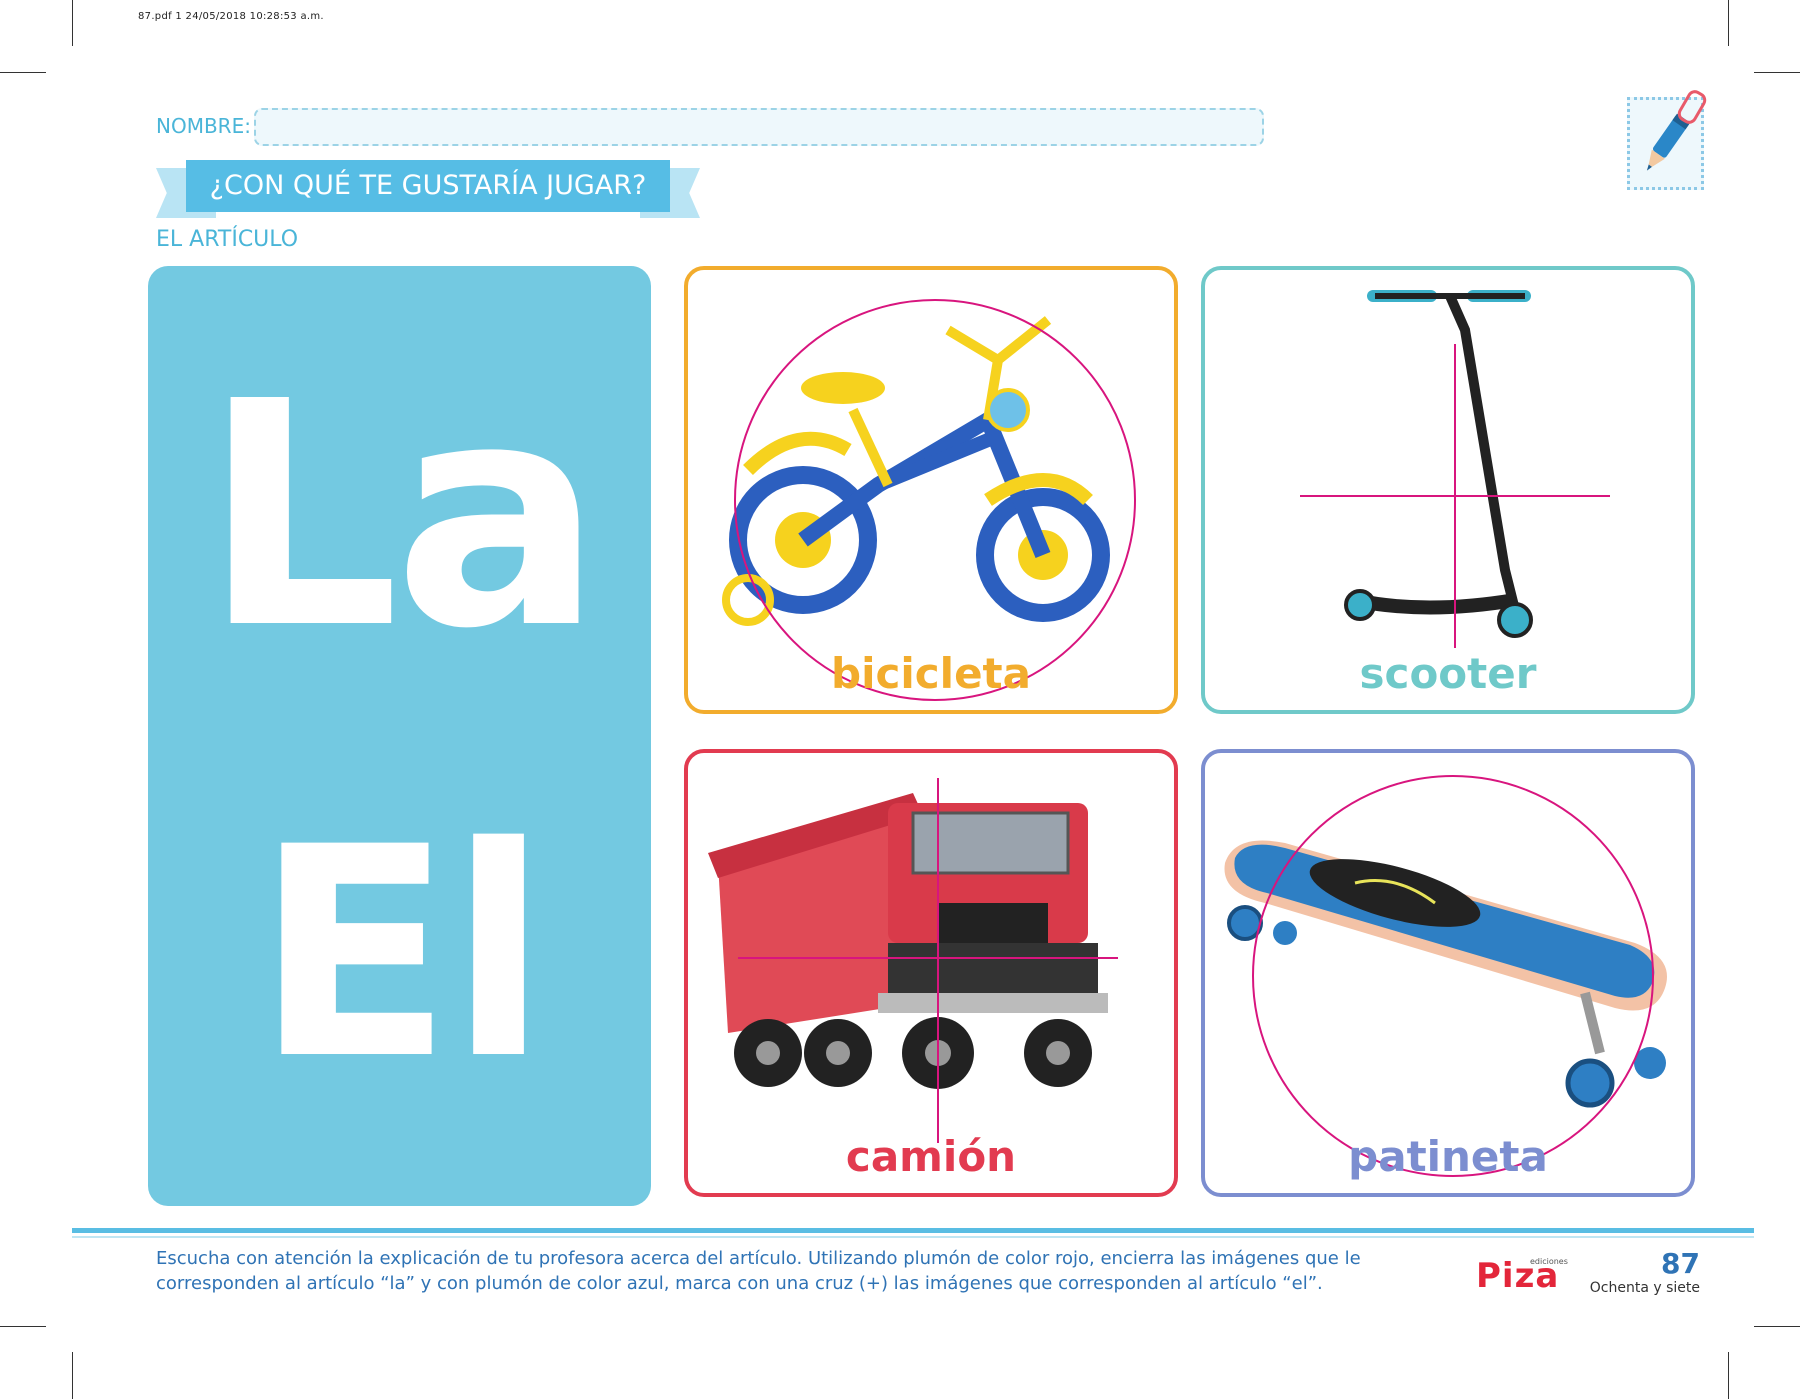 The width and height of the screenshot is (1800, 1399). What do you see at coordinates (1680, 1263) in the screenshot?
I see `page-number: 87` at bounding box center [1680, 1263].